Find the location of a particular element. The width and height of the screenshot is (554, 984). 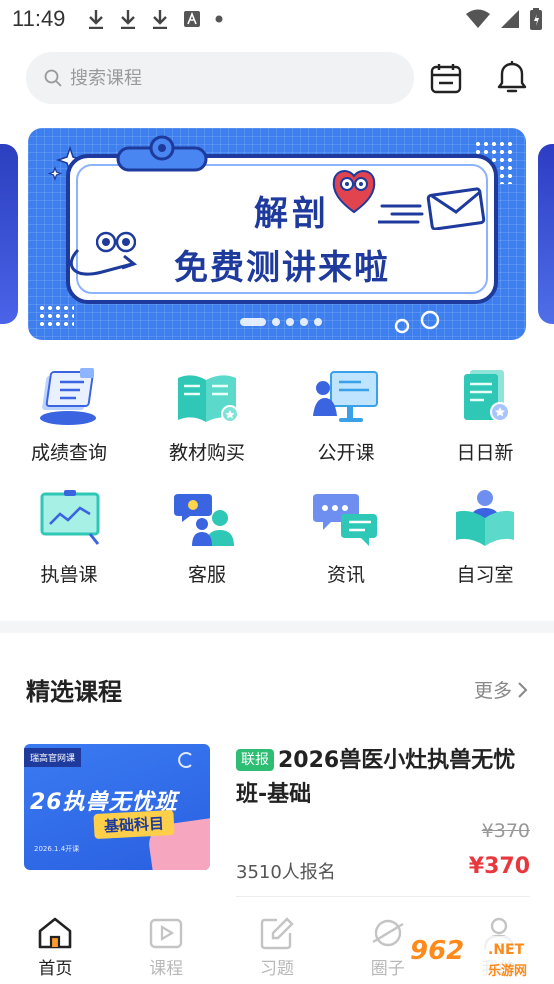

quick-item-textbook: 教材购买 is located at coordinates (207, 421).